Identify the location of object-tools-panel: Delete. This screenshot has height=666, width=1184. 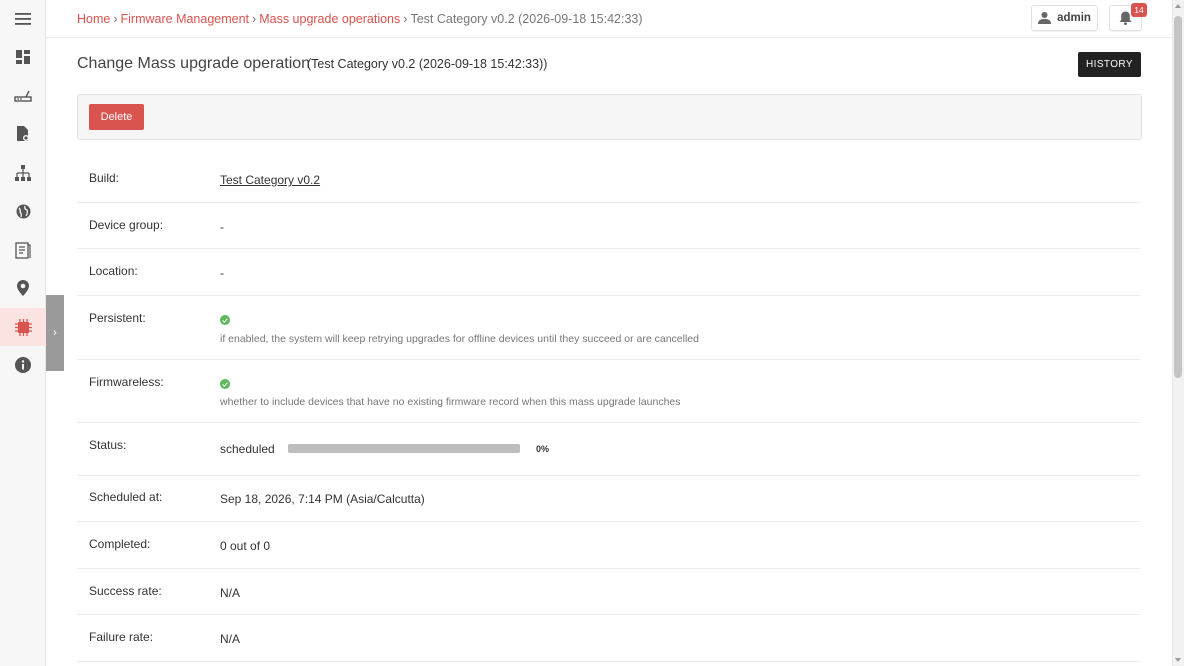
(609, 117).